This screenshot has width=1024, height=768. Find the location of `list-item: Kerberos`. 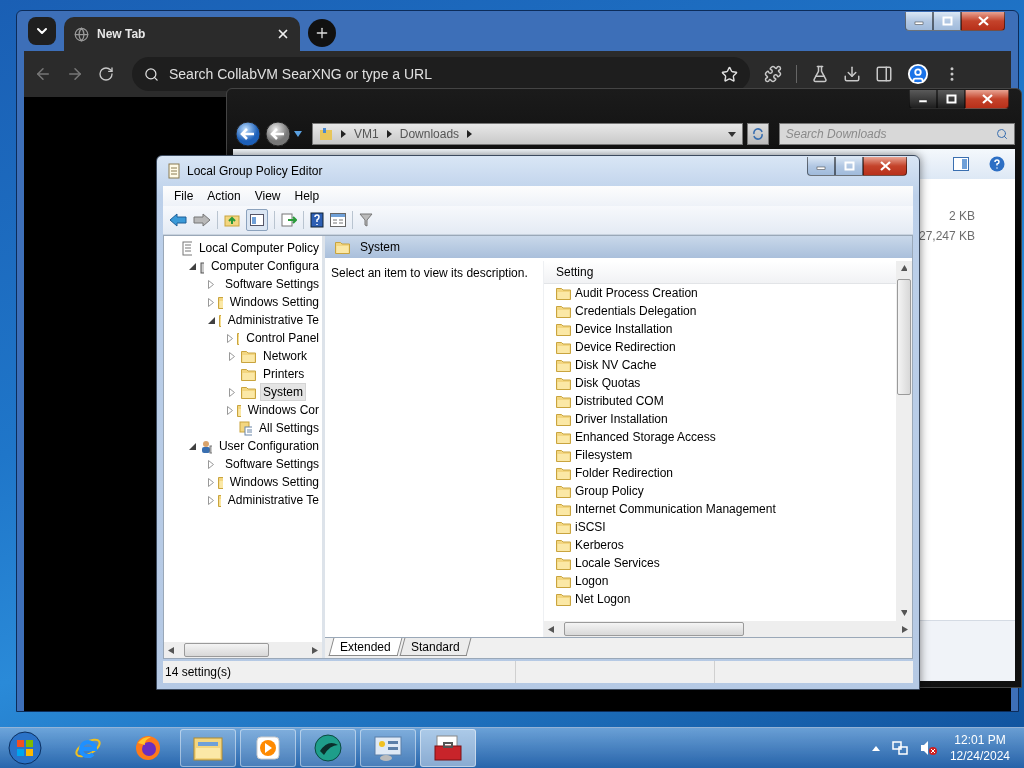

list-item: Kerberos is located at coordinates (599, 545).